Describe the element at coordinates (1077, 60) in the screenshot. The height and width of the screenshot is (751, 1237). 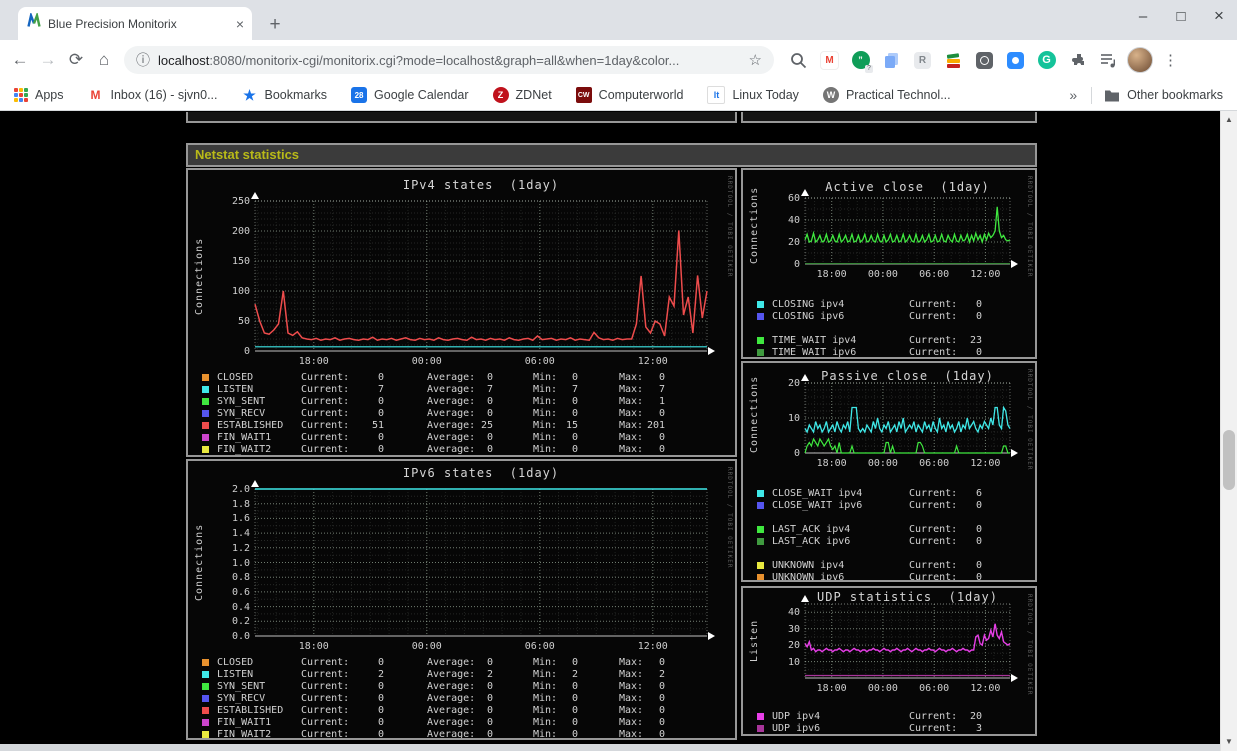
I see `puzzle-icon` at that location.